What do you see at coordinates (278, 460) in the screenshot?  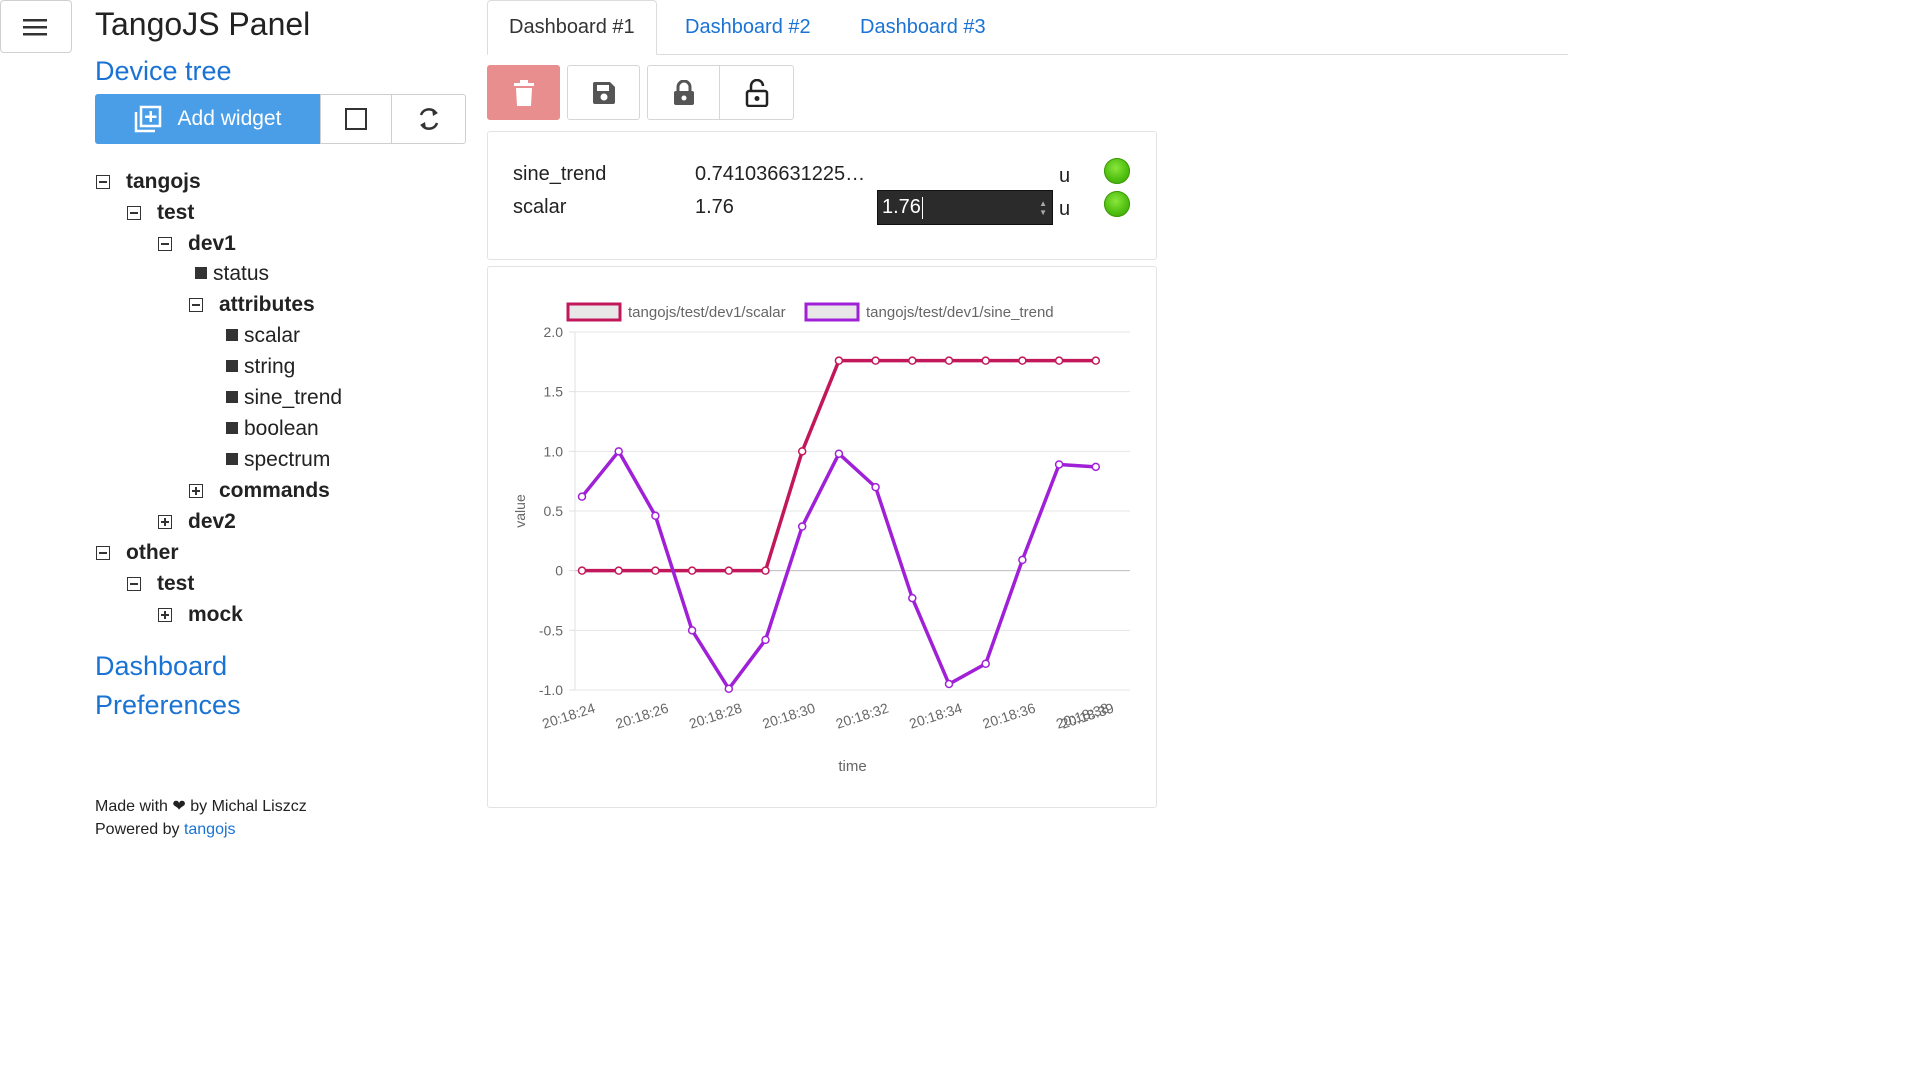 I see `tree-leaf-spectrum: spectrum` at bounding box center [278, 460].